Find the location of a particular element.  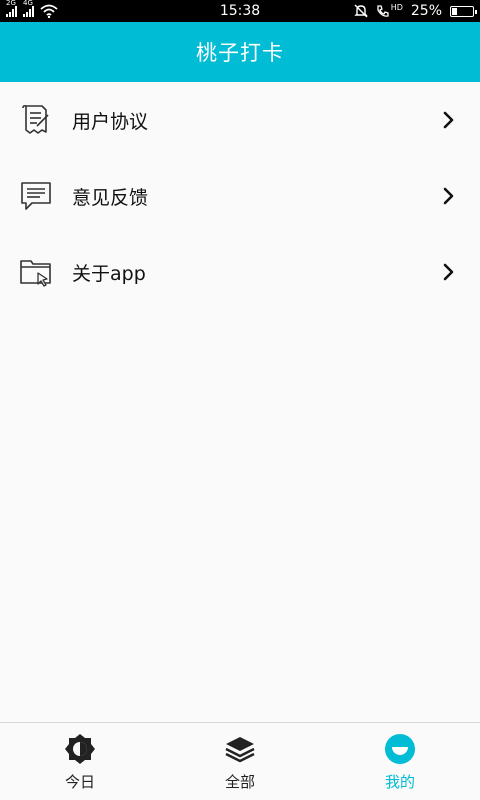

smile-icon is located at coordinates (400, 749).